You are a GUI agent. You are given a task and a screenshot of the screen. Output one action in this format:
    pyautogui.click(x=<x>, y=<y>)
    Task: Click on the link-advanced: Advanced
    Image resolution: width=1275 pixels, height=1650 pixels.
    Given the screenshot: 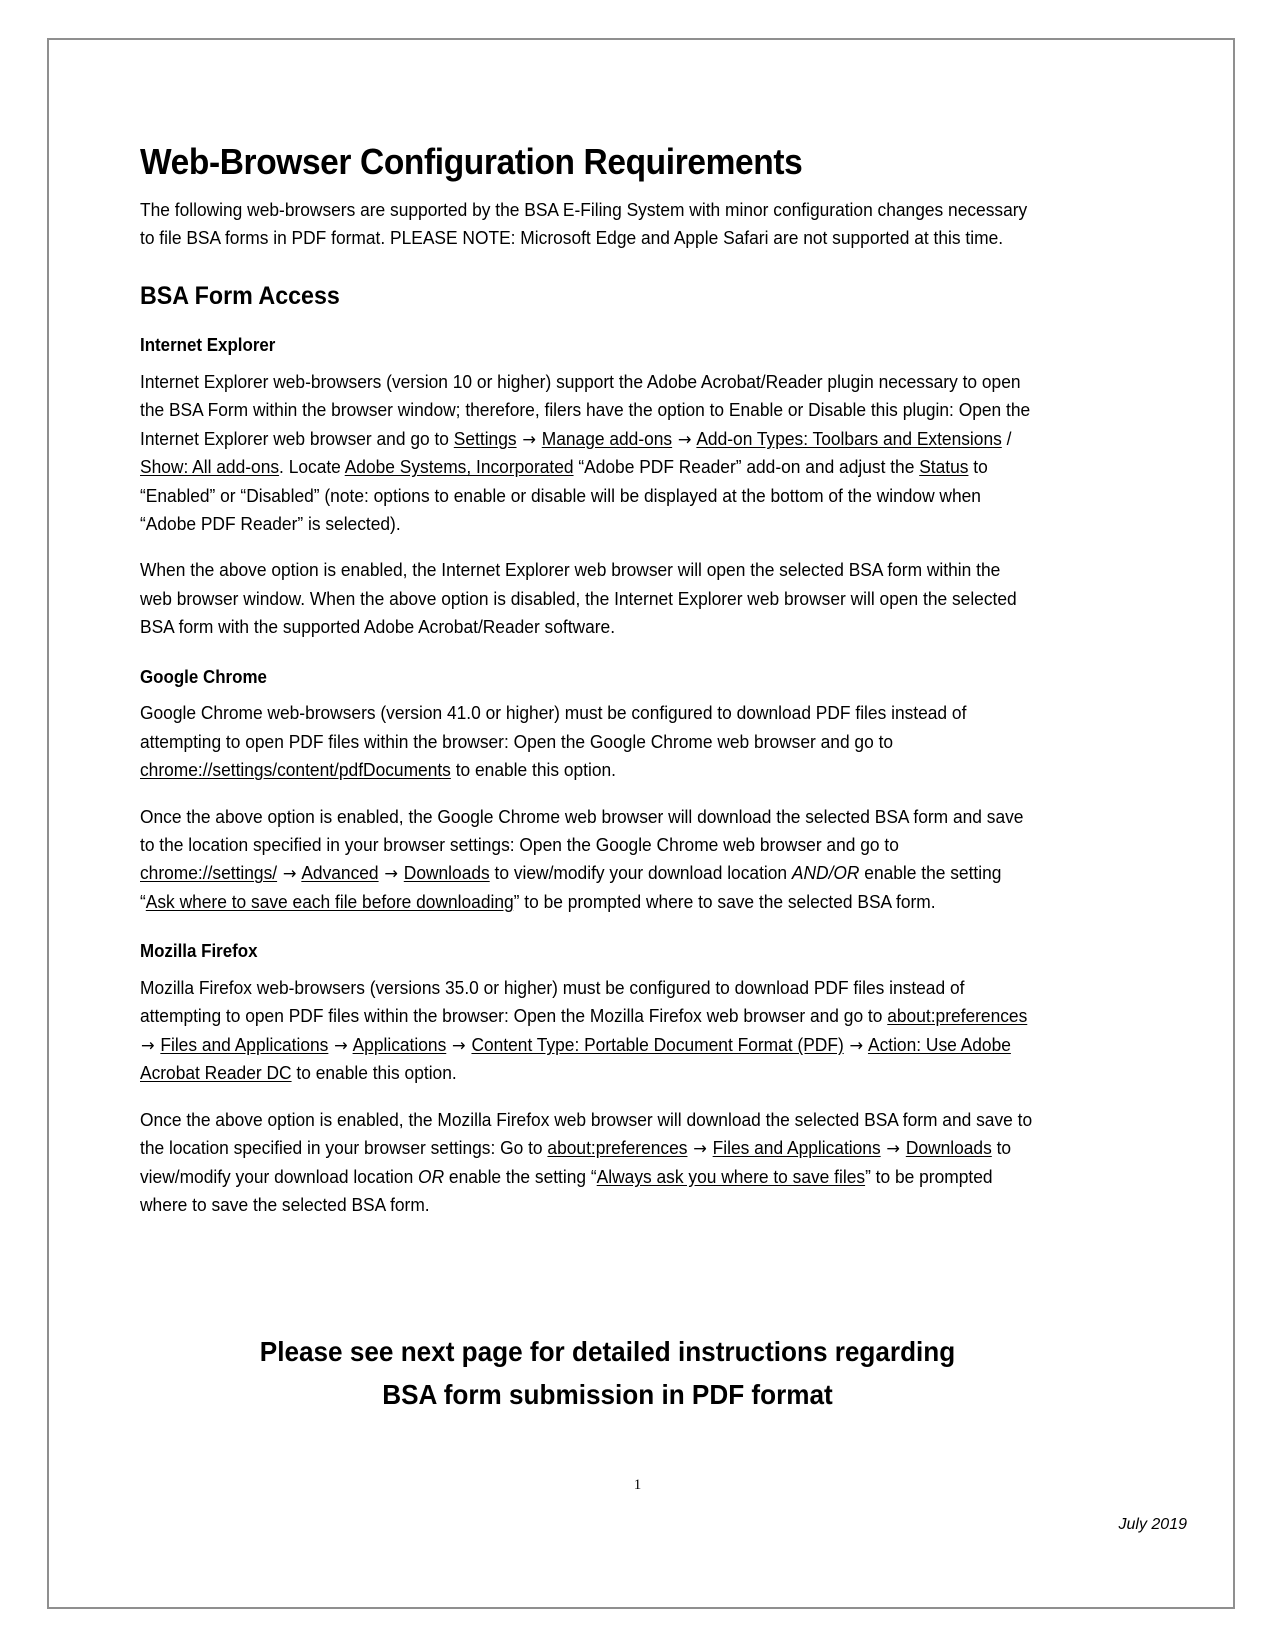 What is the action you would take?
    pyautogui.click(x=339, y=873)
    